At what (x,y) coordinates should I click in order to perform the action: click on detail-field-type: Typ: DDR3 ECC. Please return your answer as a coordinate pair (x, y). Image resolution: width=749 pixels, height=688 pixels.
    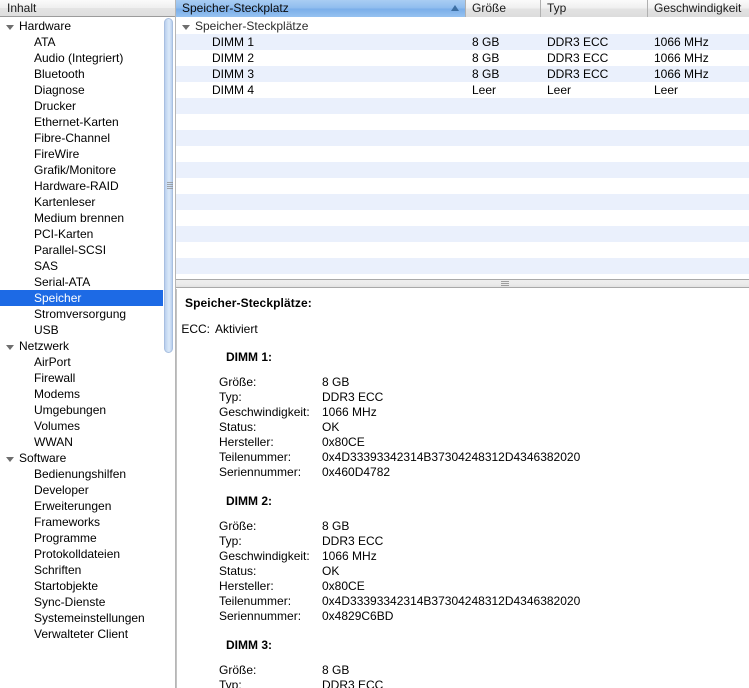
    Looking at the image, I should click on (463, 397).